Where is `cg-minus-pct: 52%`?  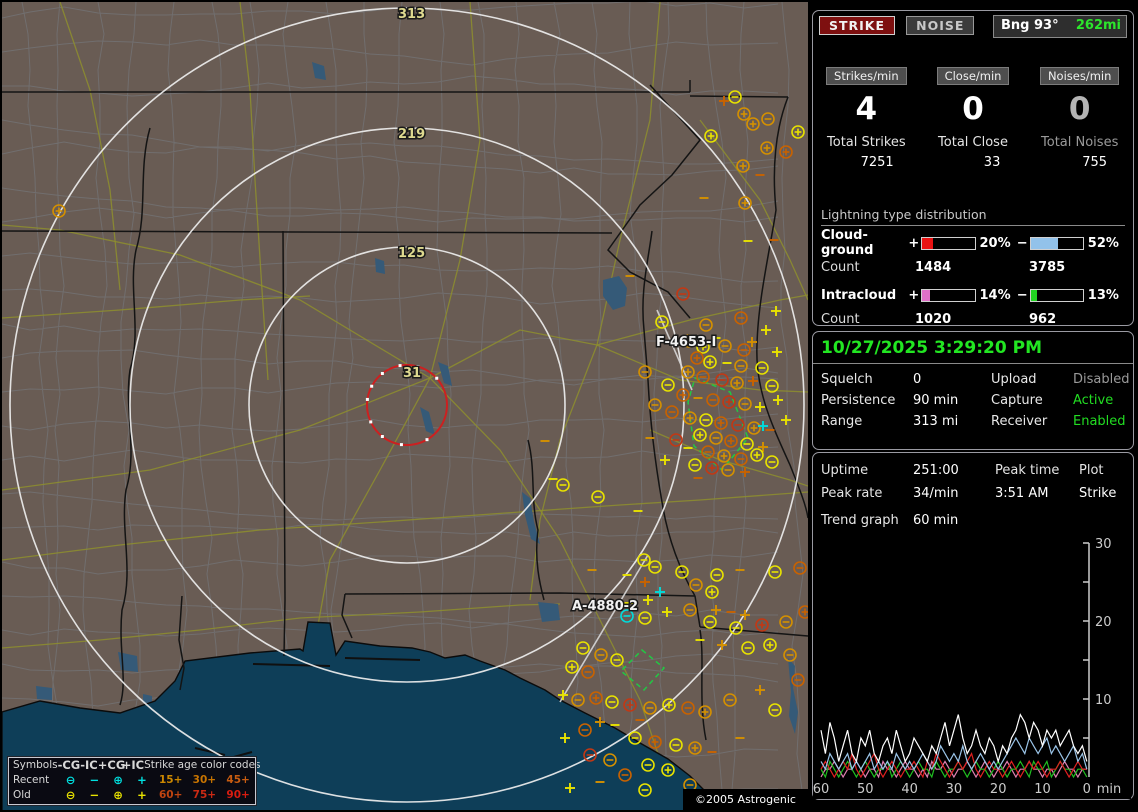
cg-minus-pct: 52% is located at coordinates (1103, 243).